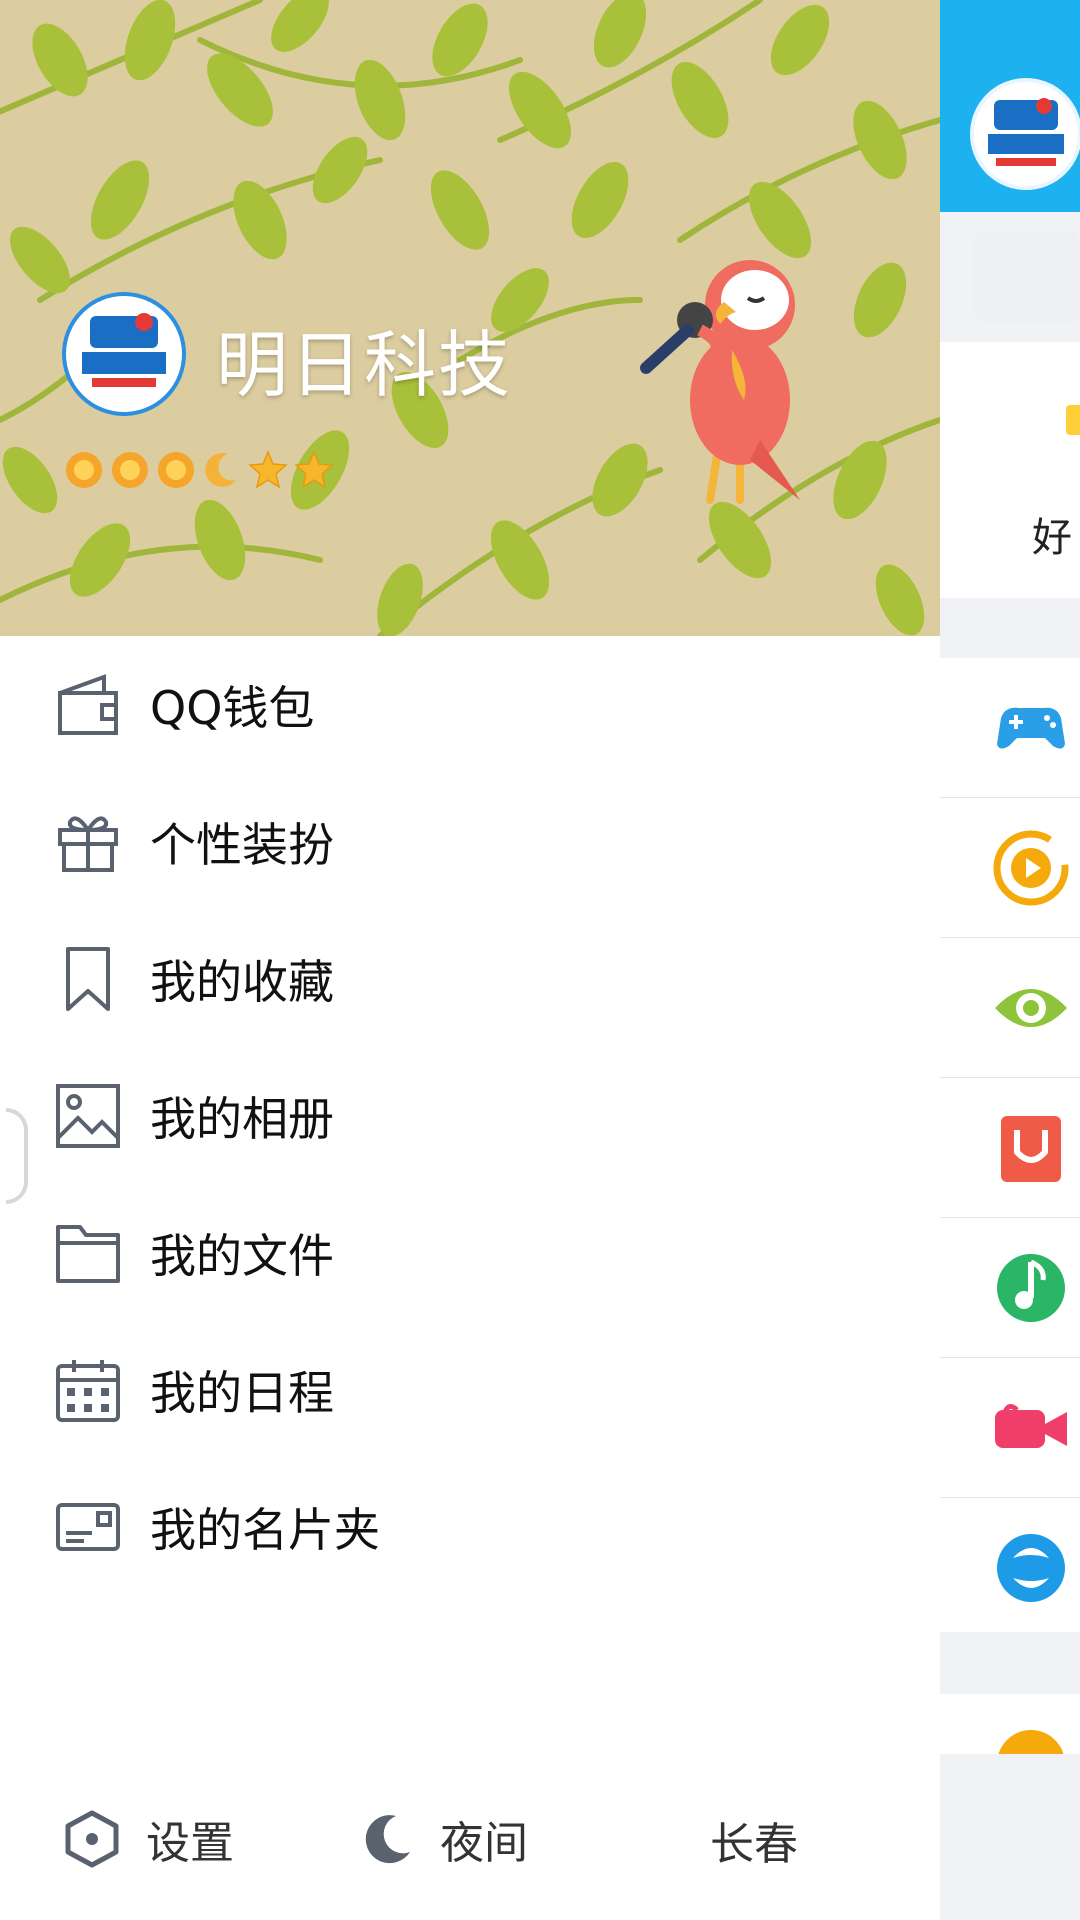 The image size is (1080, 1920). Describe the element at coordinates (242, 844) in the screenshot. I see `menu-item-label: 个性装扮` at that location.